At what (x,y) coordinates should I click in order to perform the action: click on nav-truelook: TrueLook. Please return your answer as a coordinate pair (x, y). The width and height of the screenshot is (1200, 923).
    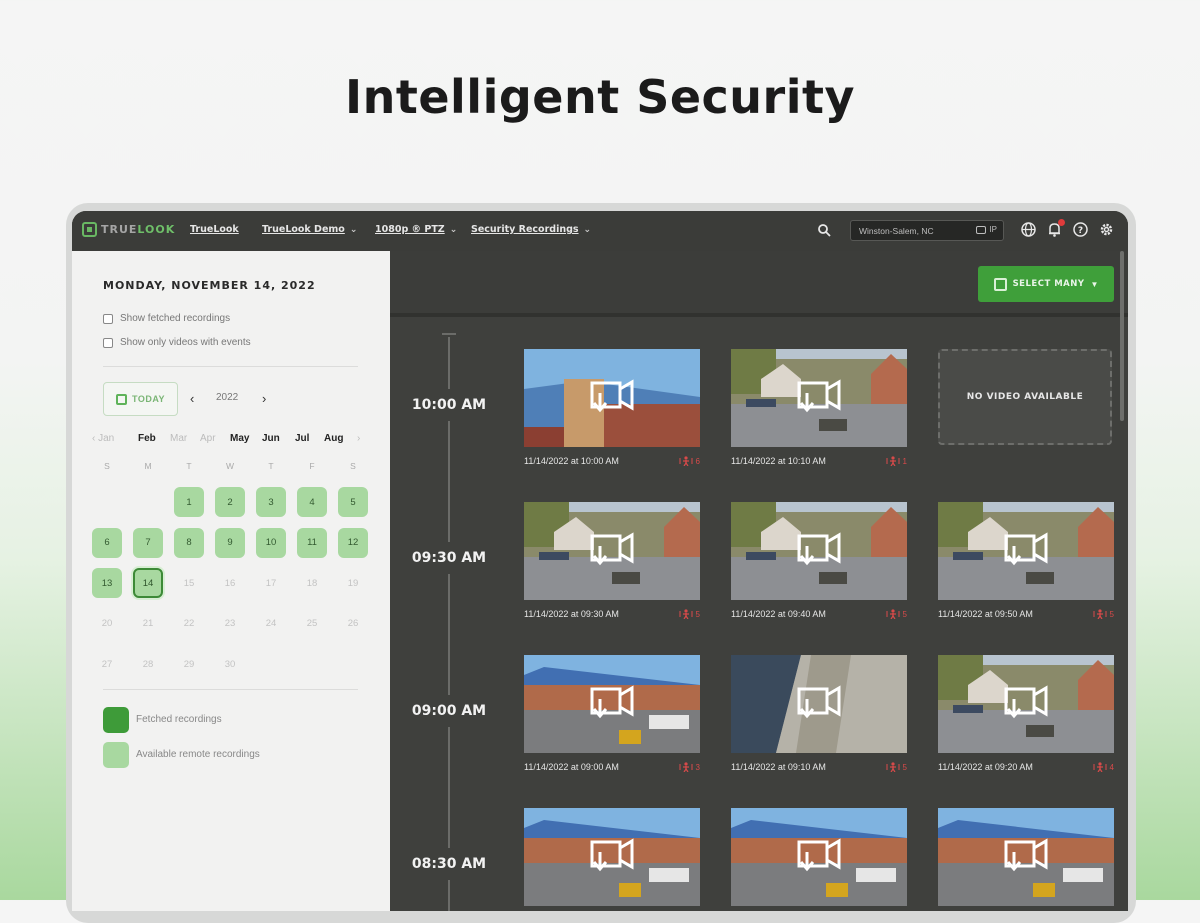
    Looking at the image, I should click on (214, 229).